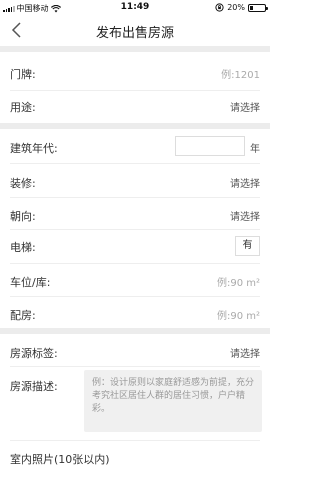 This screenshot has width=320, height=480. What do you see at coordinates (238, 281) in the screenshot?
I see `parking-input: 例:90 m²` at bounding box center [238, 281].